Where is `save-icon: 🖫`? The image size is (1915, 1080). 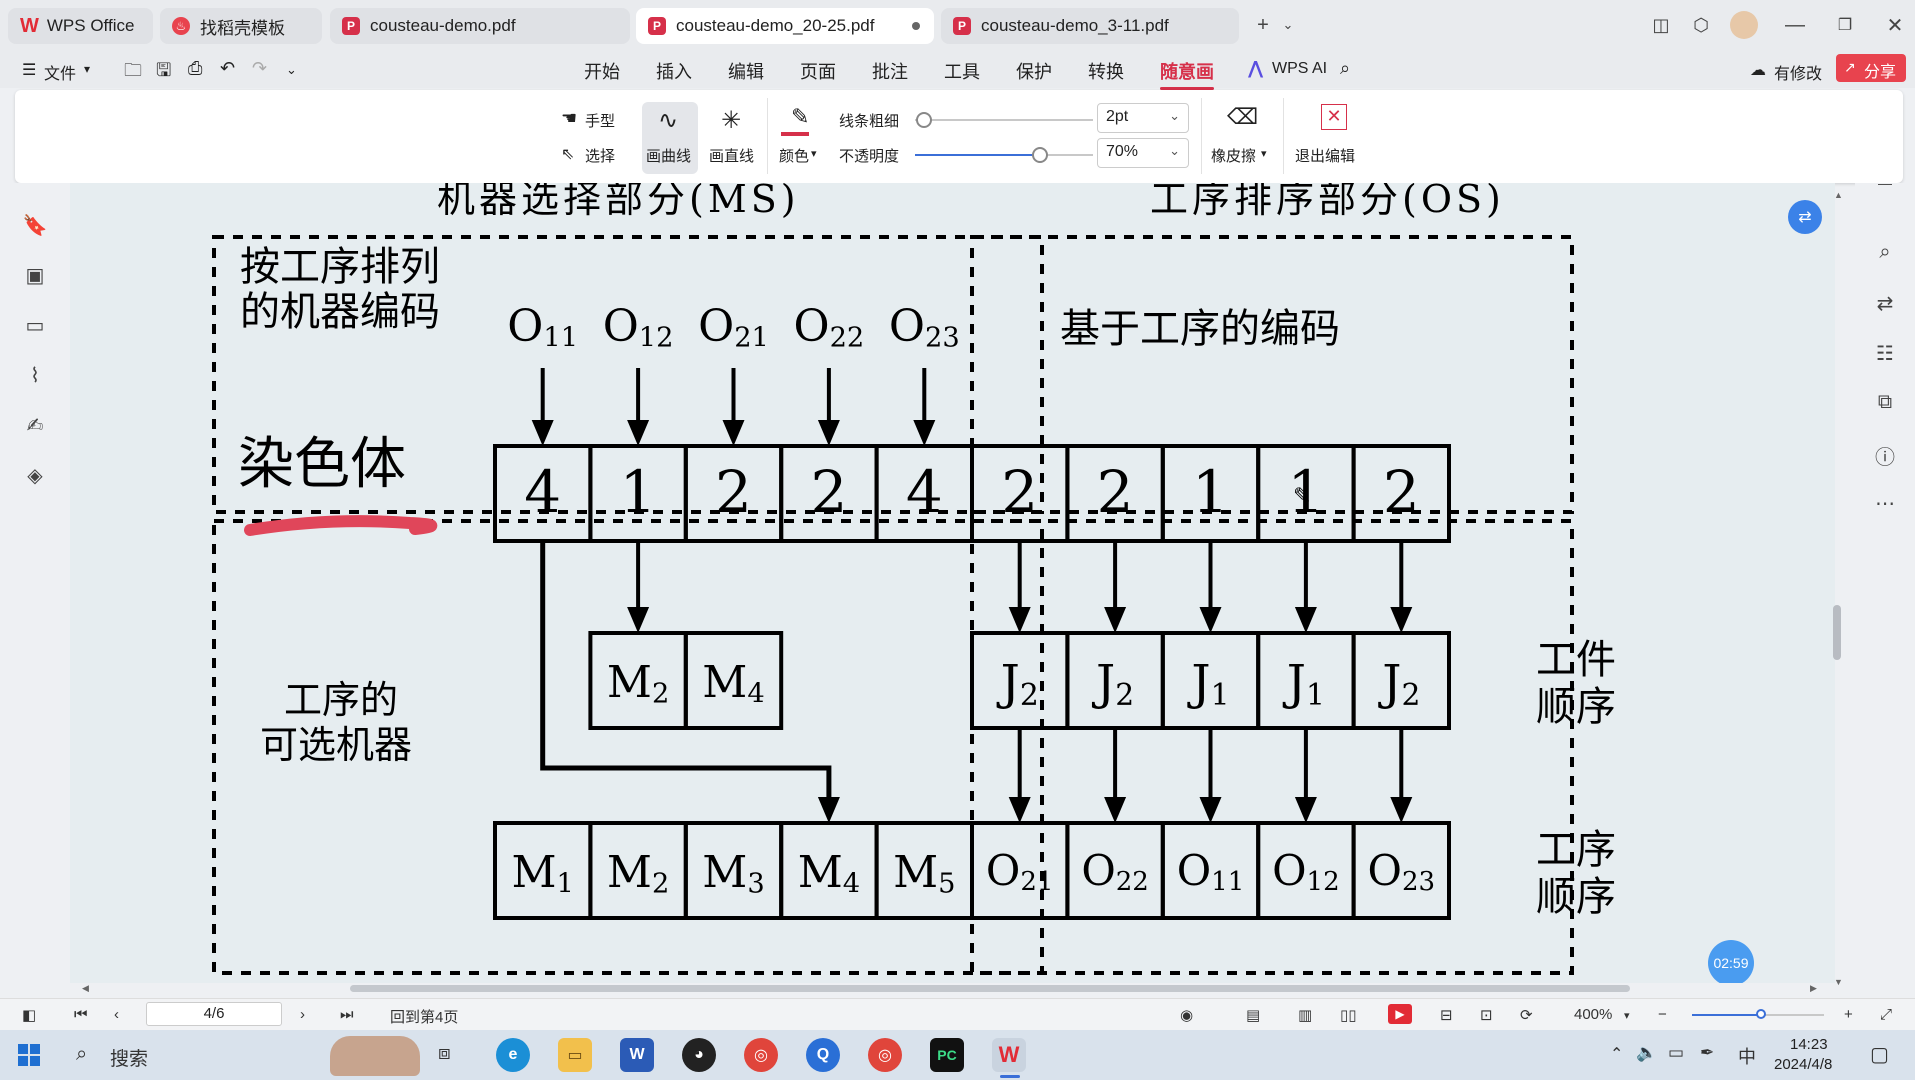
save-icon: 🖫 is located at coordinates (163, 73).